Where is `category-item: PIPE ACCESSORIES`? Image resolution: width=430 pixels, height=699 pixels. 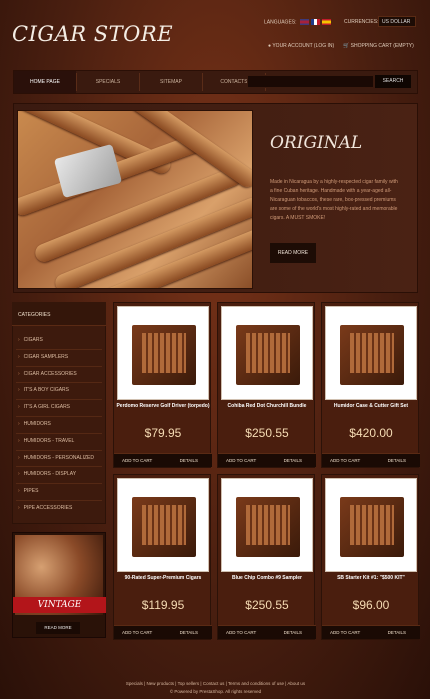 category-item: PIPE ACCESSORIES is located at coordinates (59, 508).